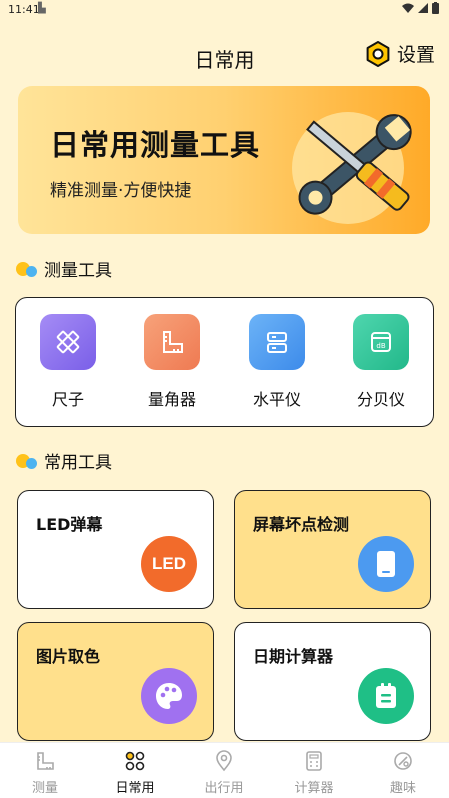 The height and width of the screenshot is (798, 449). I want to click on tool-label: 尺子, so click(67, 399).